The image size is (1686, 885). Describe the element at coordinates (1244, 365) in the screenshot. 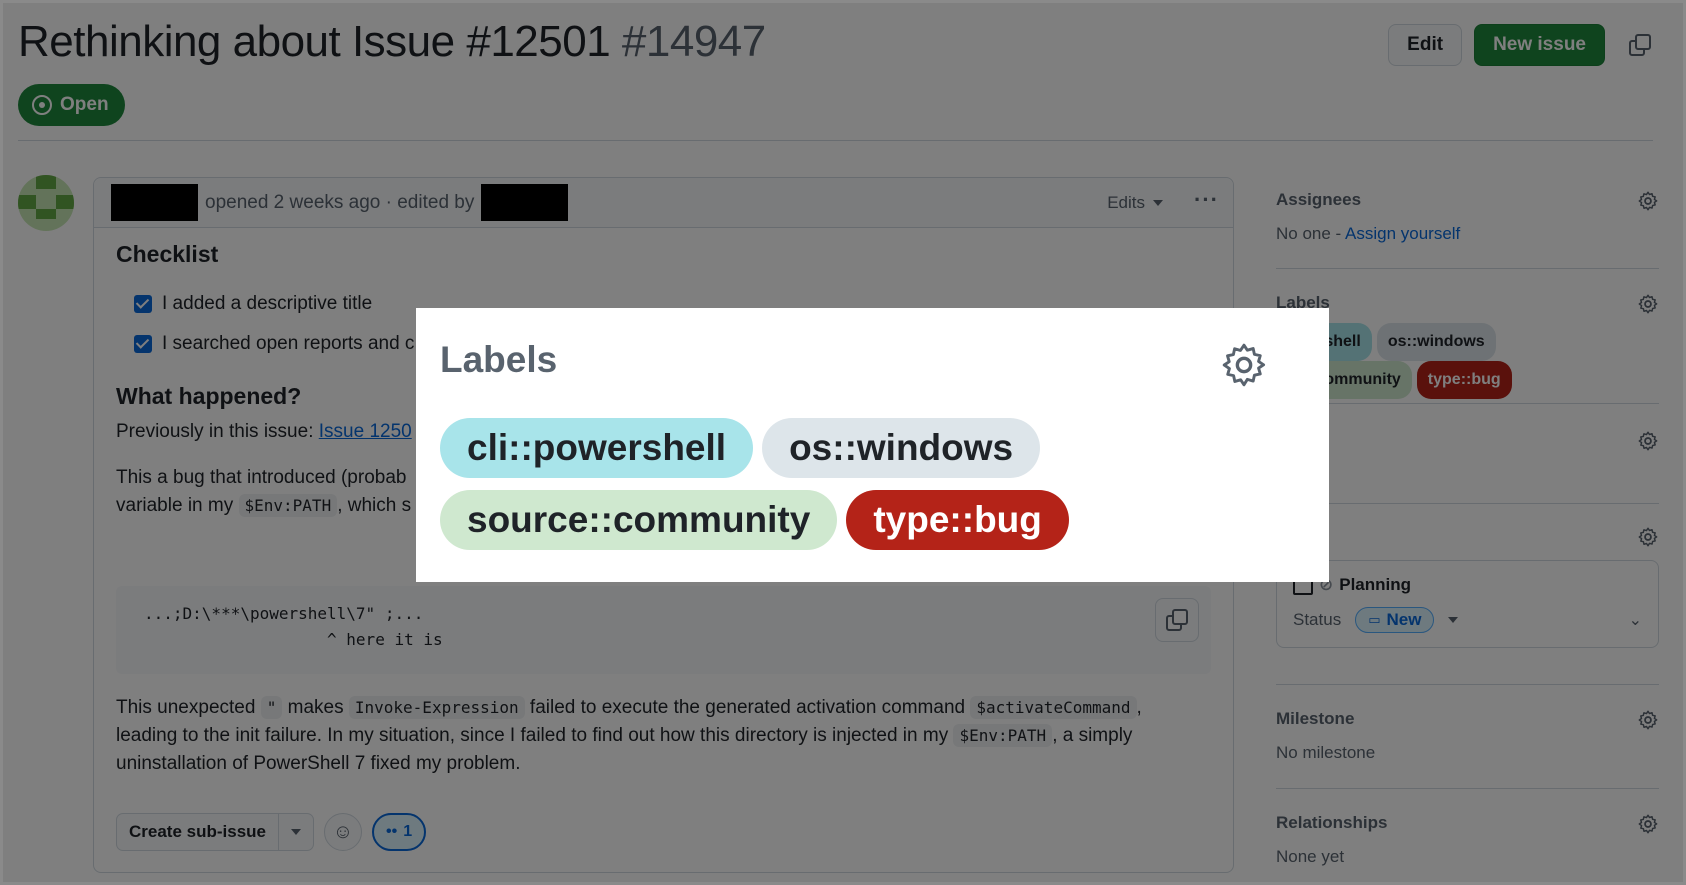

I see `gear-icon` at that location.